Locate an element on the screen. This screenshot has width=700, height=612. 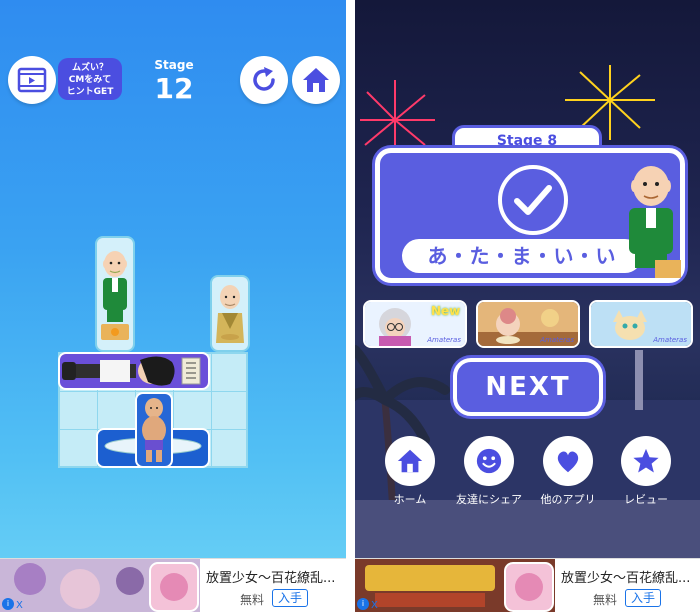
tile-bald-man is located at coordinates (154, 430).